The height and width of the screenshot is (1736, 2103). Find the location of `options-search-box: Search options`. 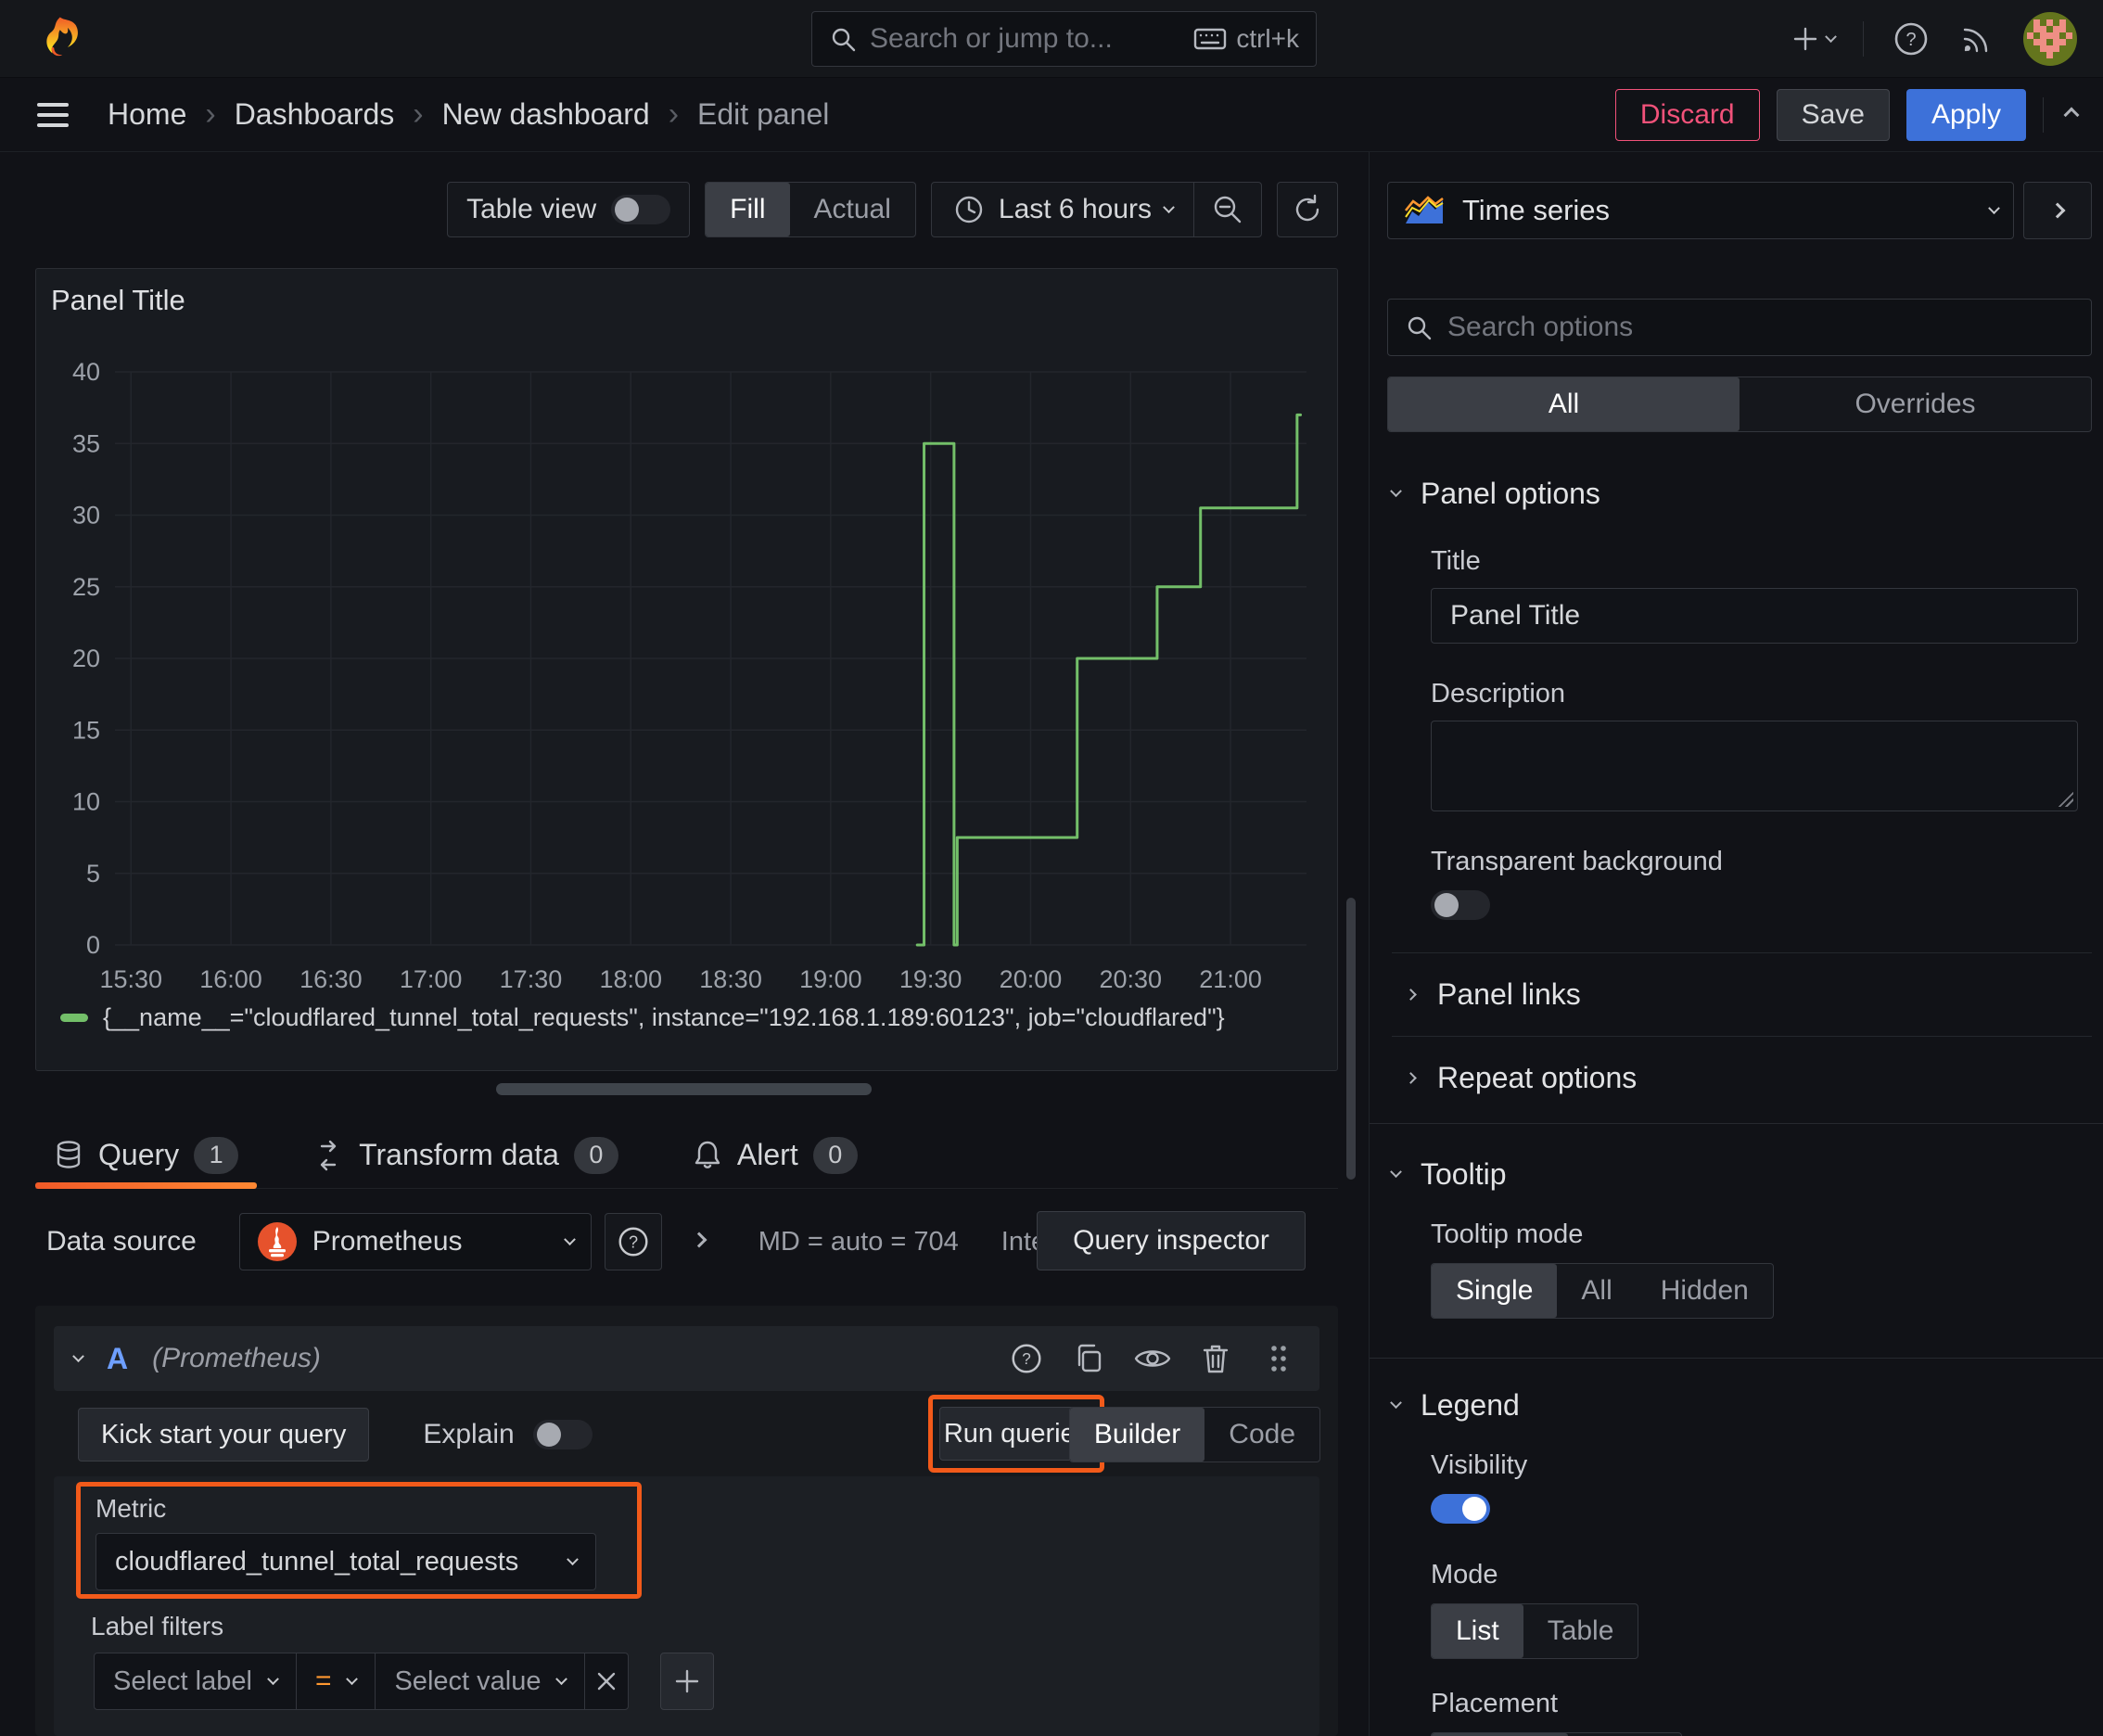

options-search-box: Search options is located at coordinates (1739, 327).